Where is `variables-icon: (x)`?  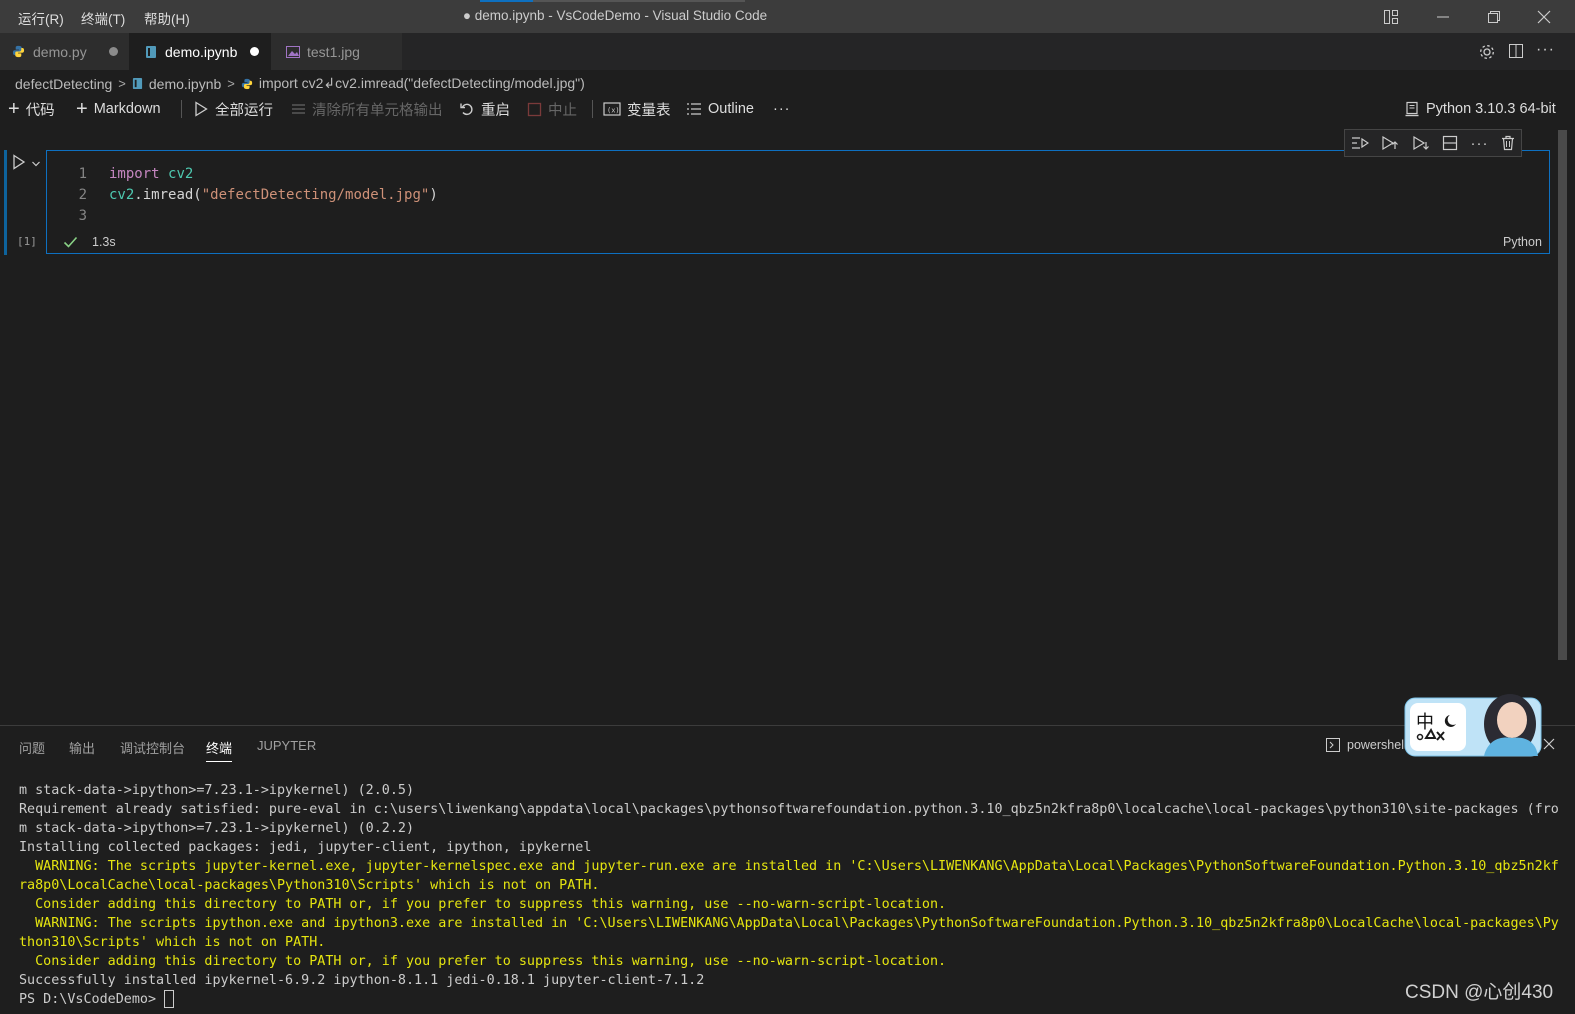
variables-icon: (x) is located at coordinates (612, 109).